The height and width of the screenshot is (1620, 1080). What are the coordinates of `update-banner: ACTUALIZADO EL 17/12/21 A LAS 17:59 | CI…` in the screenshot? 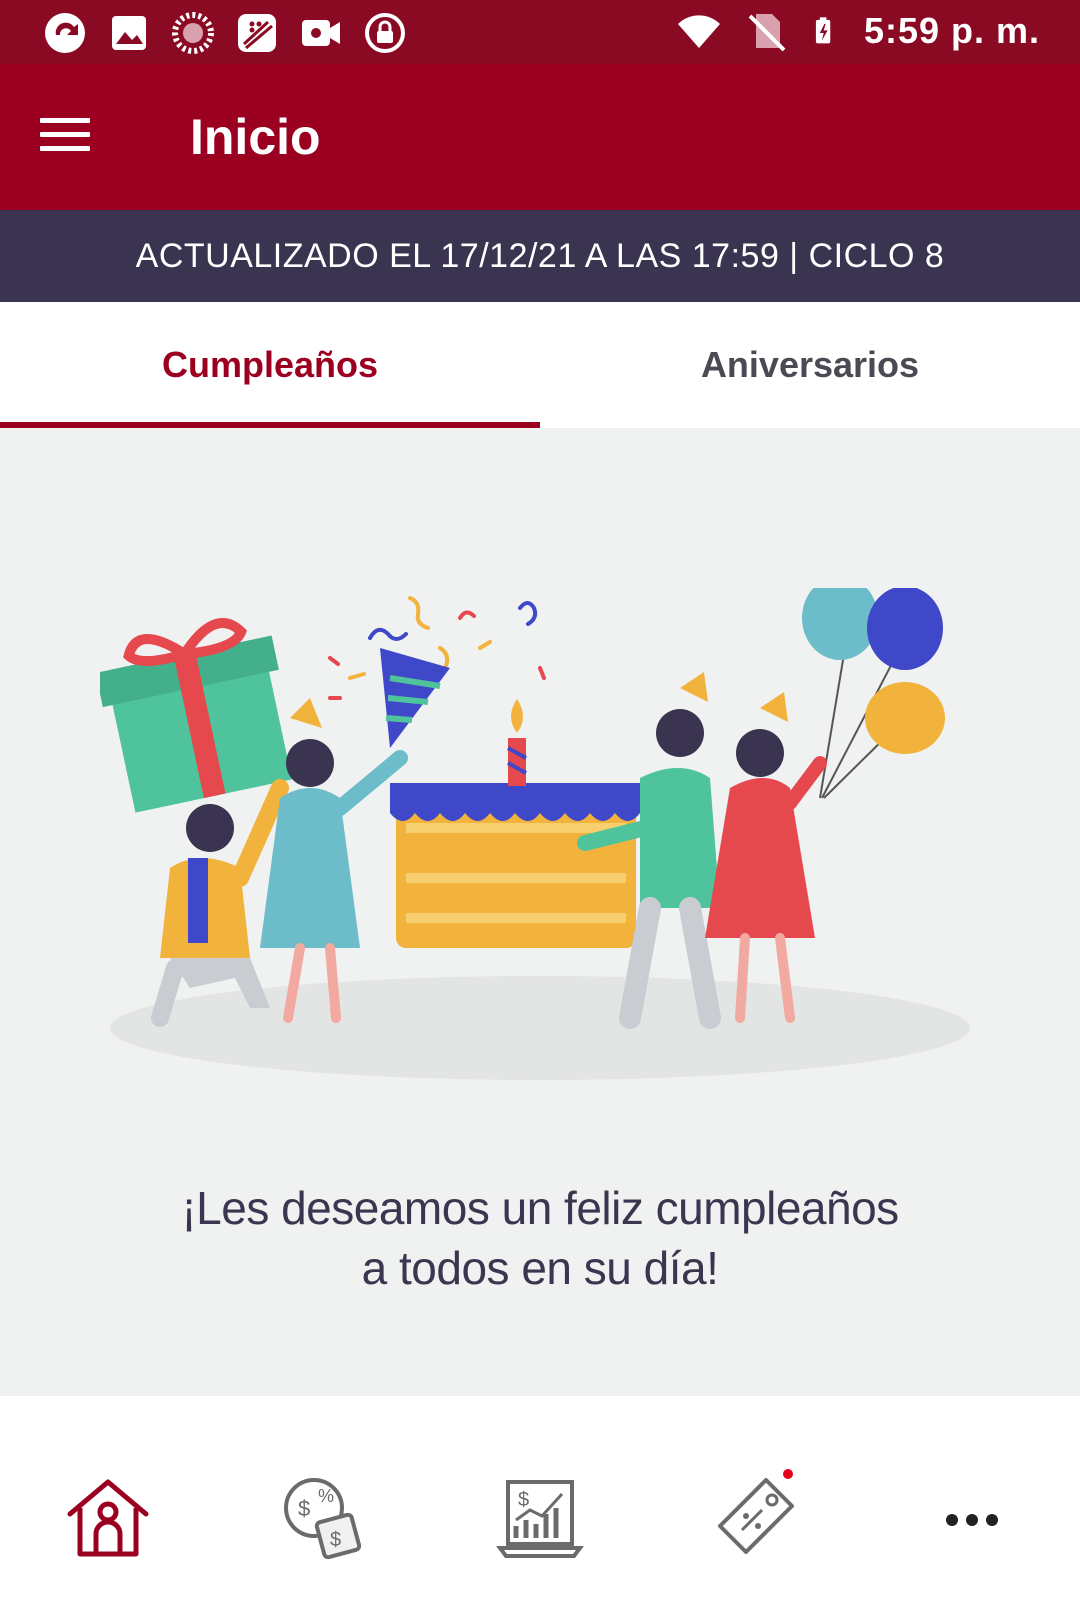 It's located at (540, 256).